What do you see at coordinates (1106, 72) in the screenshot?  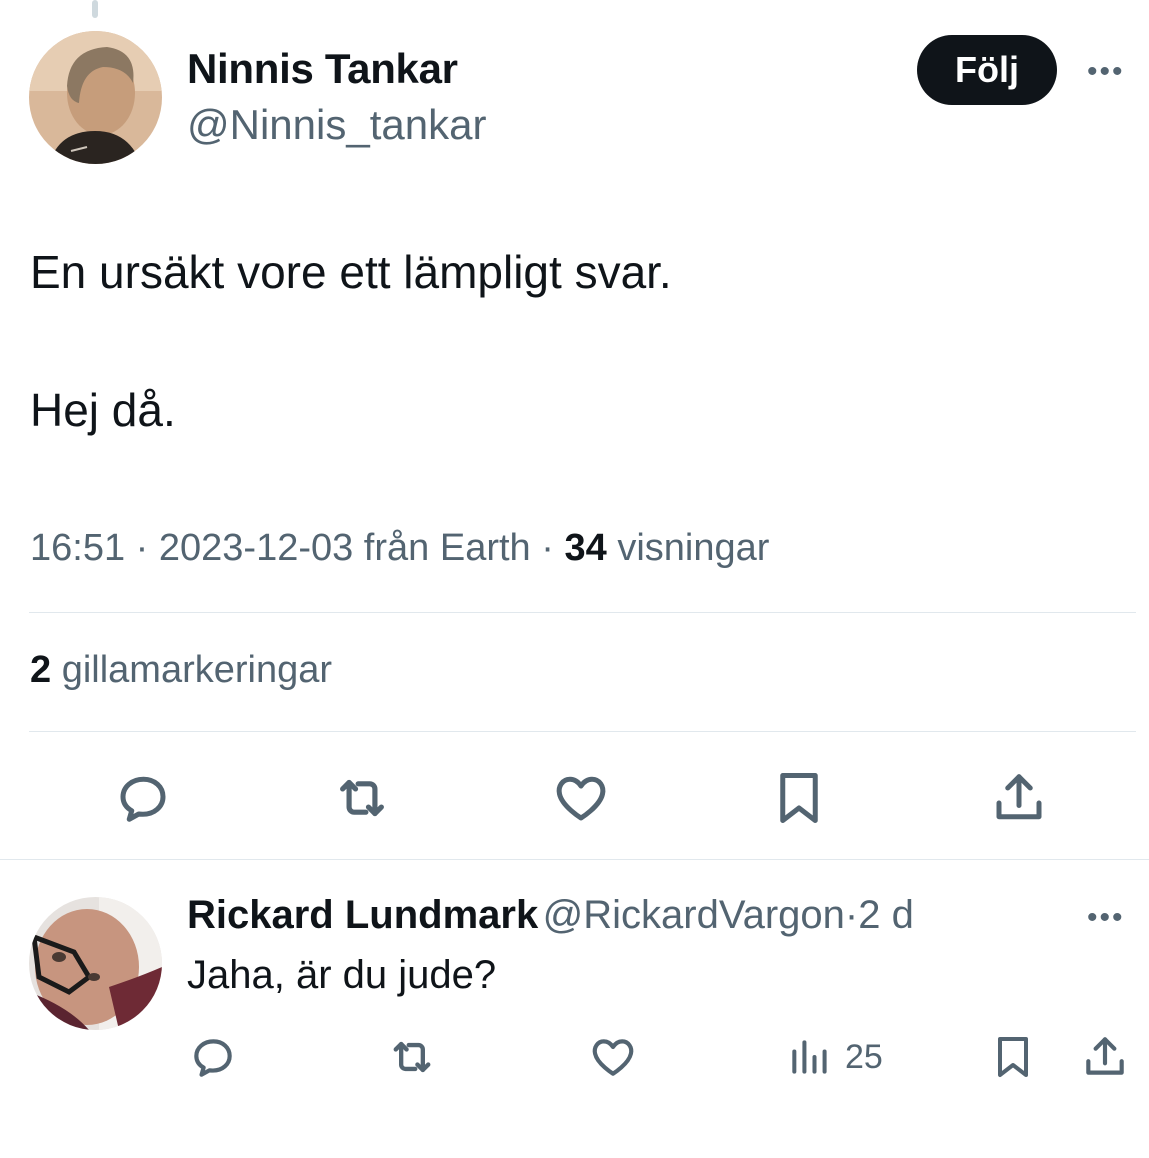 I see `more-options-icon: •••` at bounding box center [1106, 72].